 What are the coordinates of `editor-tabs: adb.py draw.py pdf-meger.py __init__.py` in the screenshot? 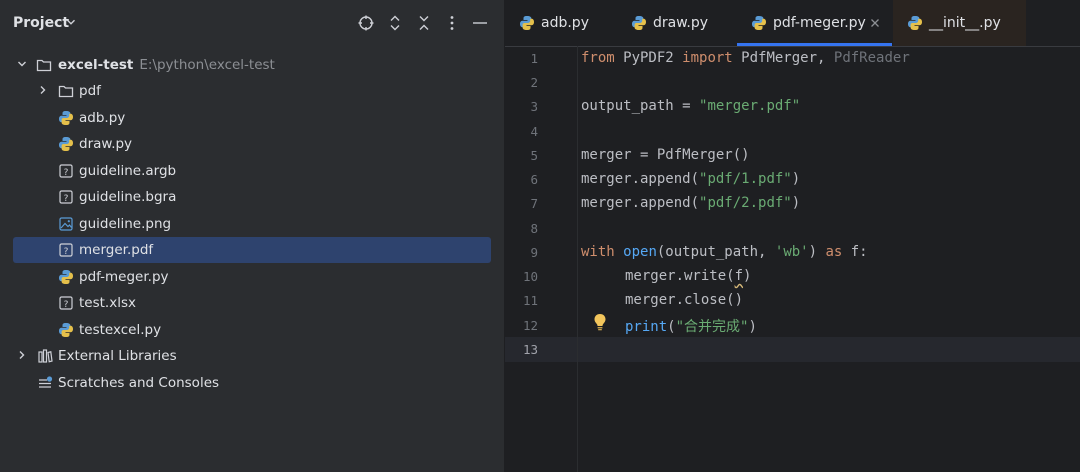 It's located at (792, 23).